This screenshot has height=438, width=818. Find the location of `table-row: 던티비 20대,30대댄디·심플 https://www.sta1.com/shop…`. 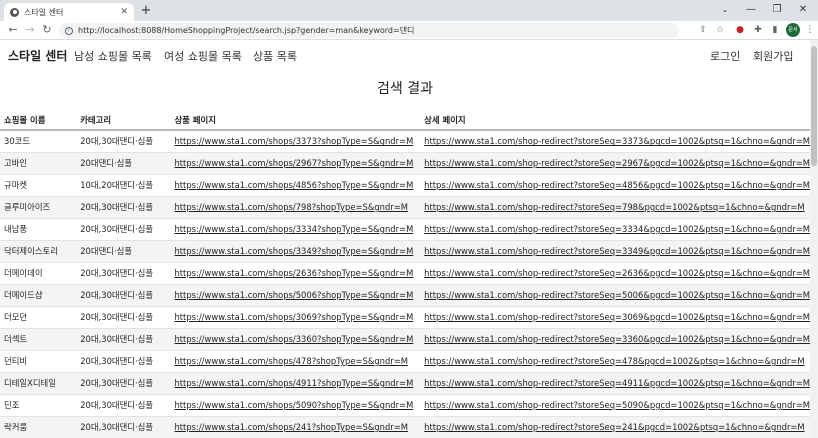

table-row: 던티비 20대,30대댄디·심플 https://www.sta1.com/shop… is located at coordinates (405, 361).